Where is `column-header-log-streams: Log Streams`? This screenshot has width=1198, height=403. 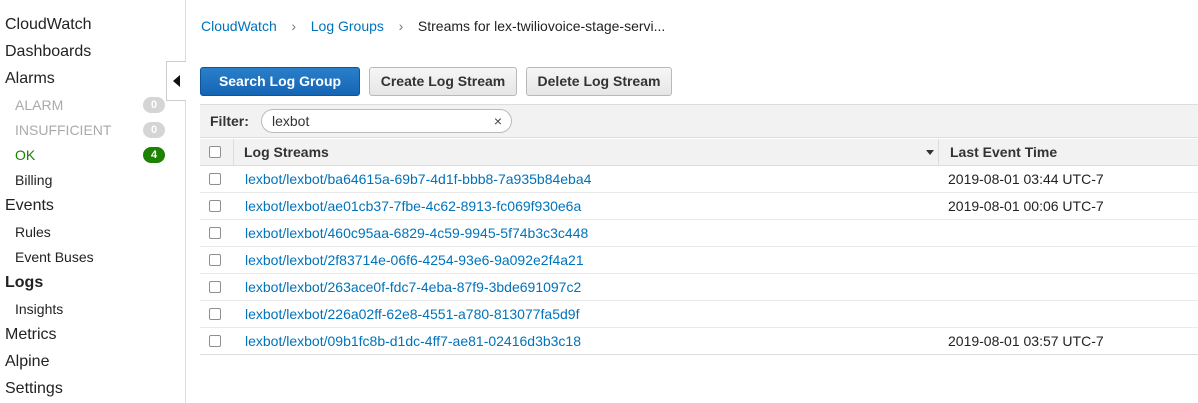 column-header-log-streams: Log Streams is located at coordinates (286, 152).